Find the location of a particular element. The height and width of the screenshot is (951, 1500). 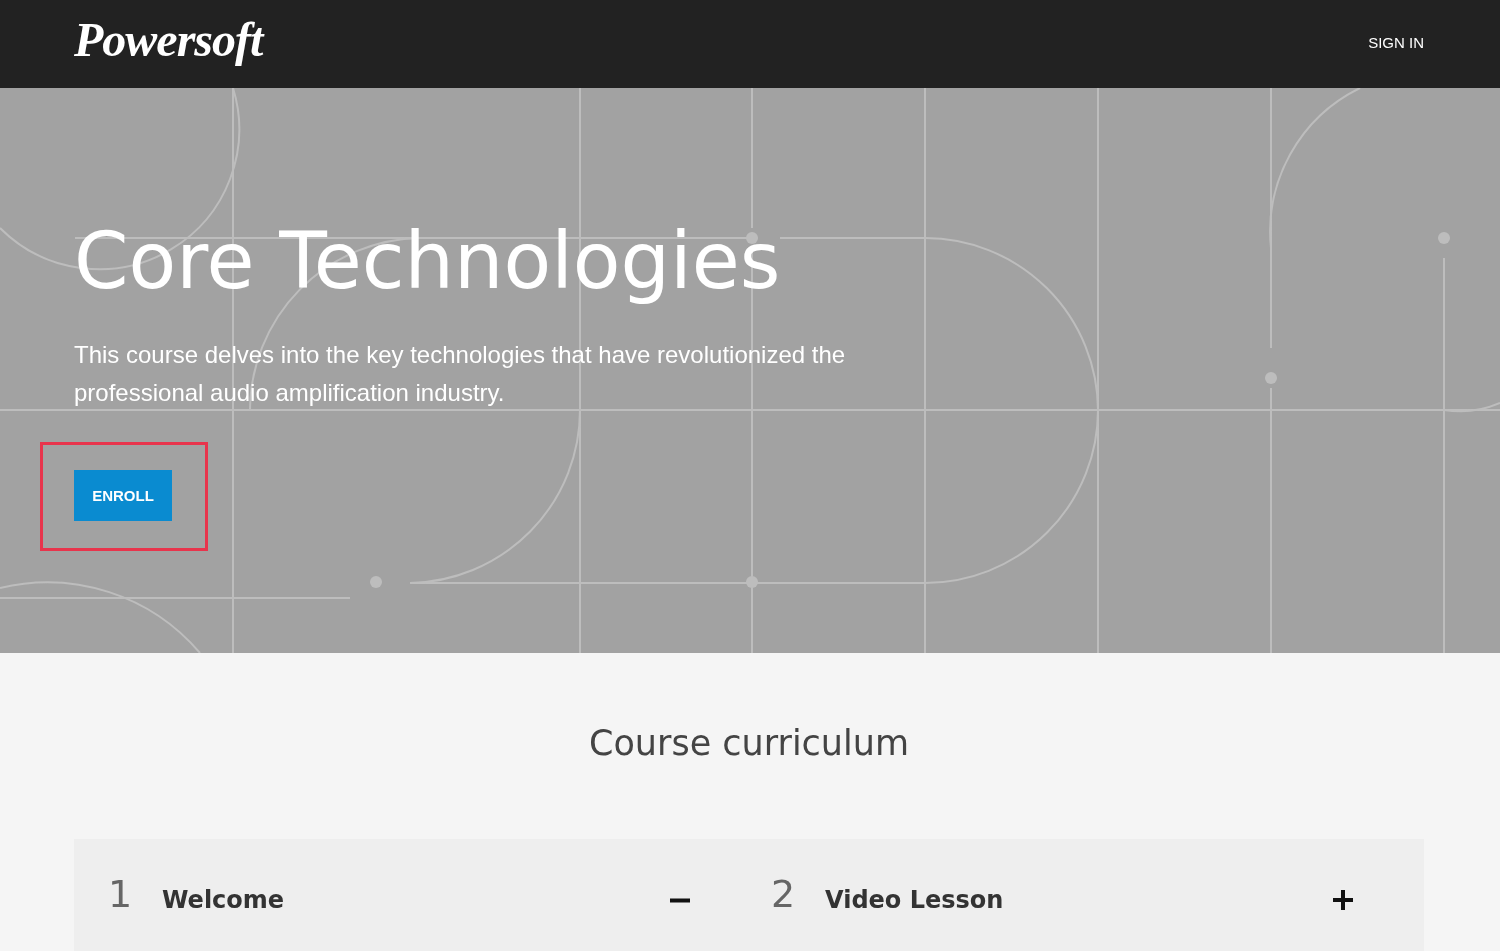

section-heading: Course curriculum is located at coordinates (749, 743).